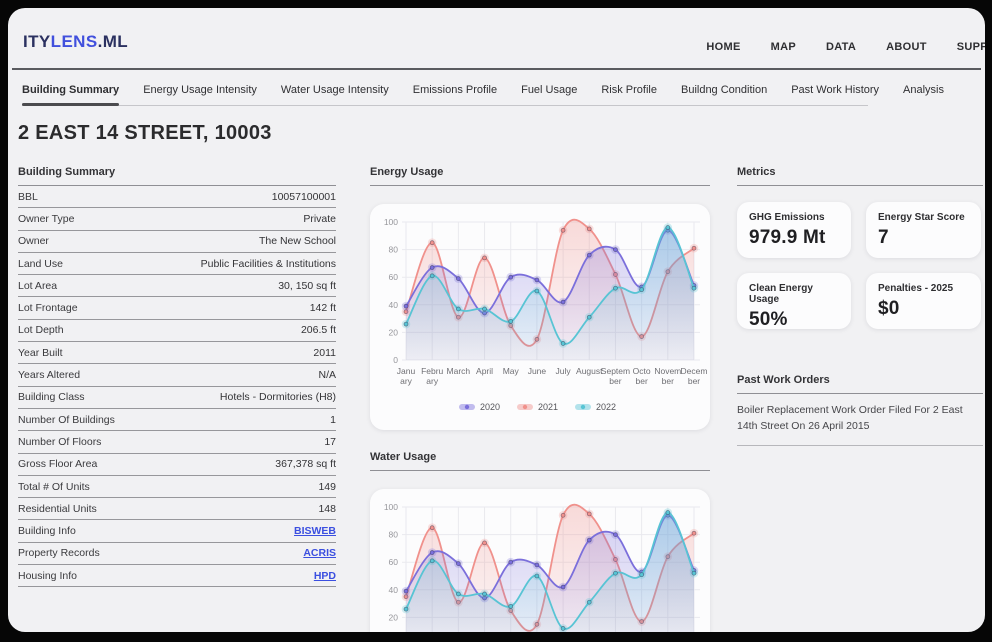 Image resolution: width=992 pixels, height=642 pixels. What do you see at coordinates (327, 508) in the screenshot?
I see `row-value: 148` at bounding box center [327, 508].